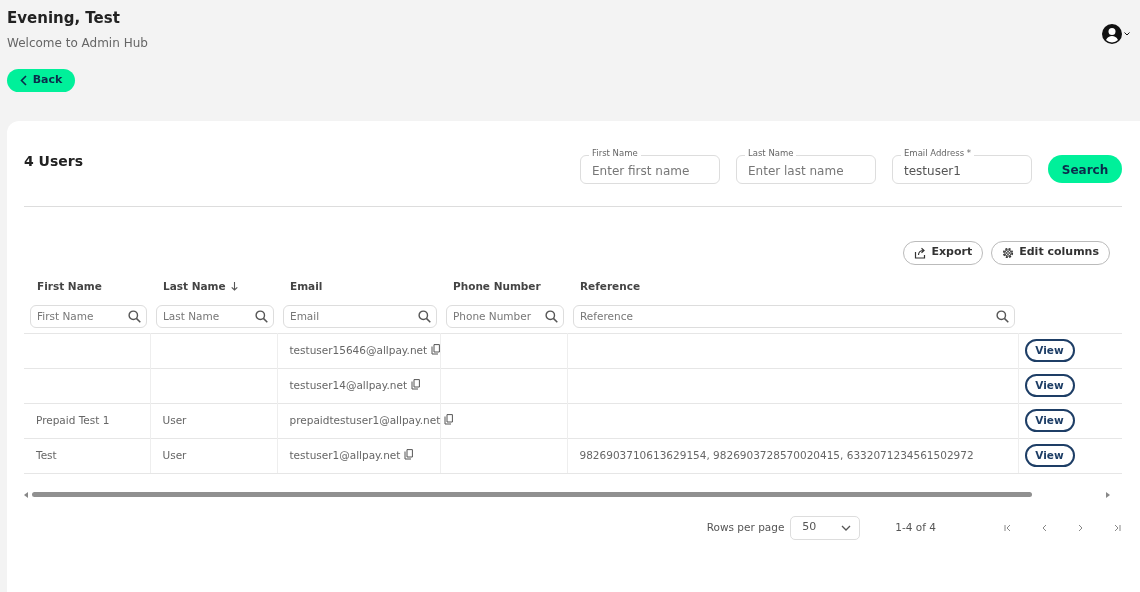 This screenshot has width=1140, height=592. What do you see at coordinates (23, 80) in the screenshot?
I see `chevron-left-icon` at bounding box center [23, 80].